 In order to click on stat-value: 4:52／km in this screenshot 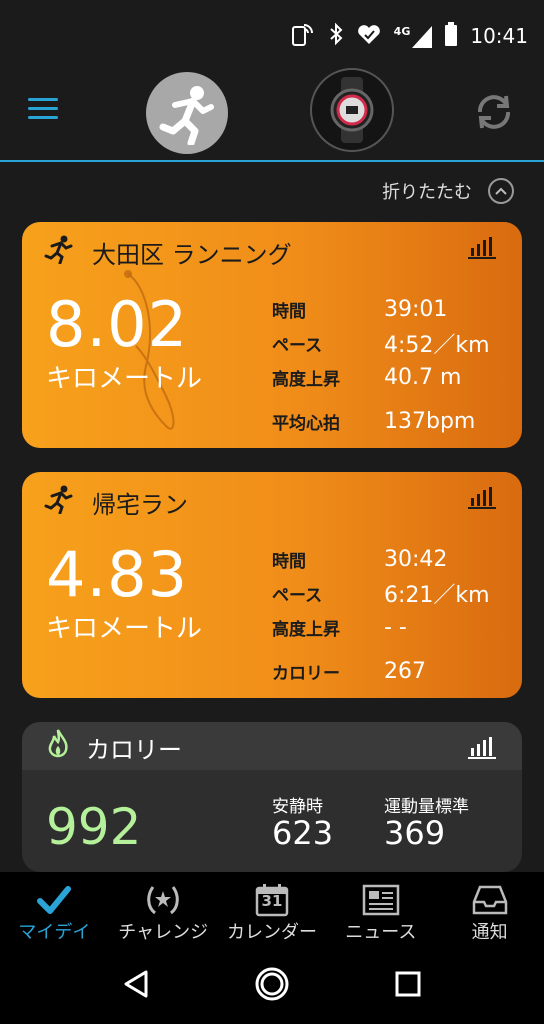, I will do `click(437, 345)`.